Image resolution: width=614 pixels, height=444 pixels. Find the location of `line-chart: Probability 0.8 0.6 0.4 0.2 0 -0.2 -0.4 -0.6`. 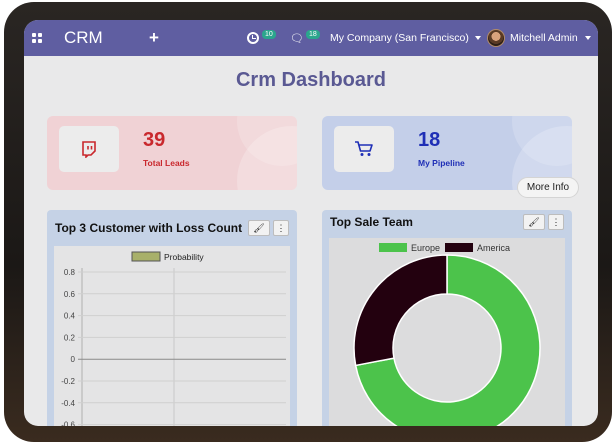

line-chart: Probability 0.8 0.6 0.4 0.2 0 -0.2 -0.4 -0.6 is located at coordinates (173, 338).